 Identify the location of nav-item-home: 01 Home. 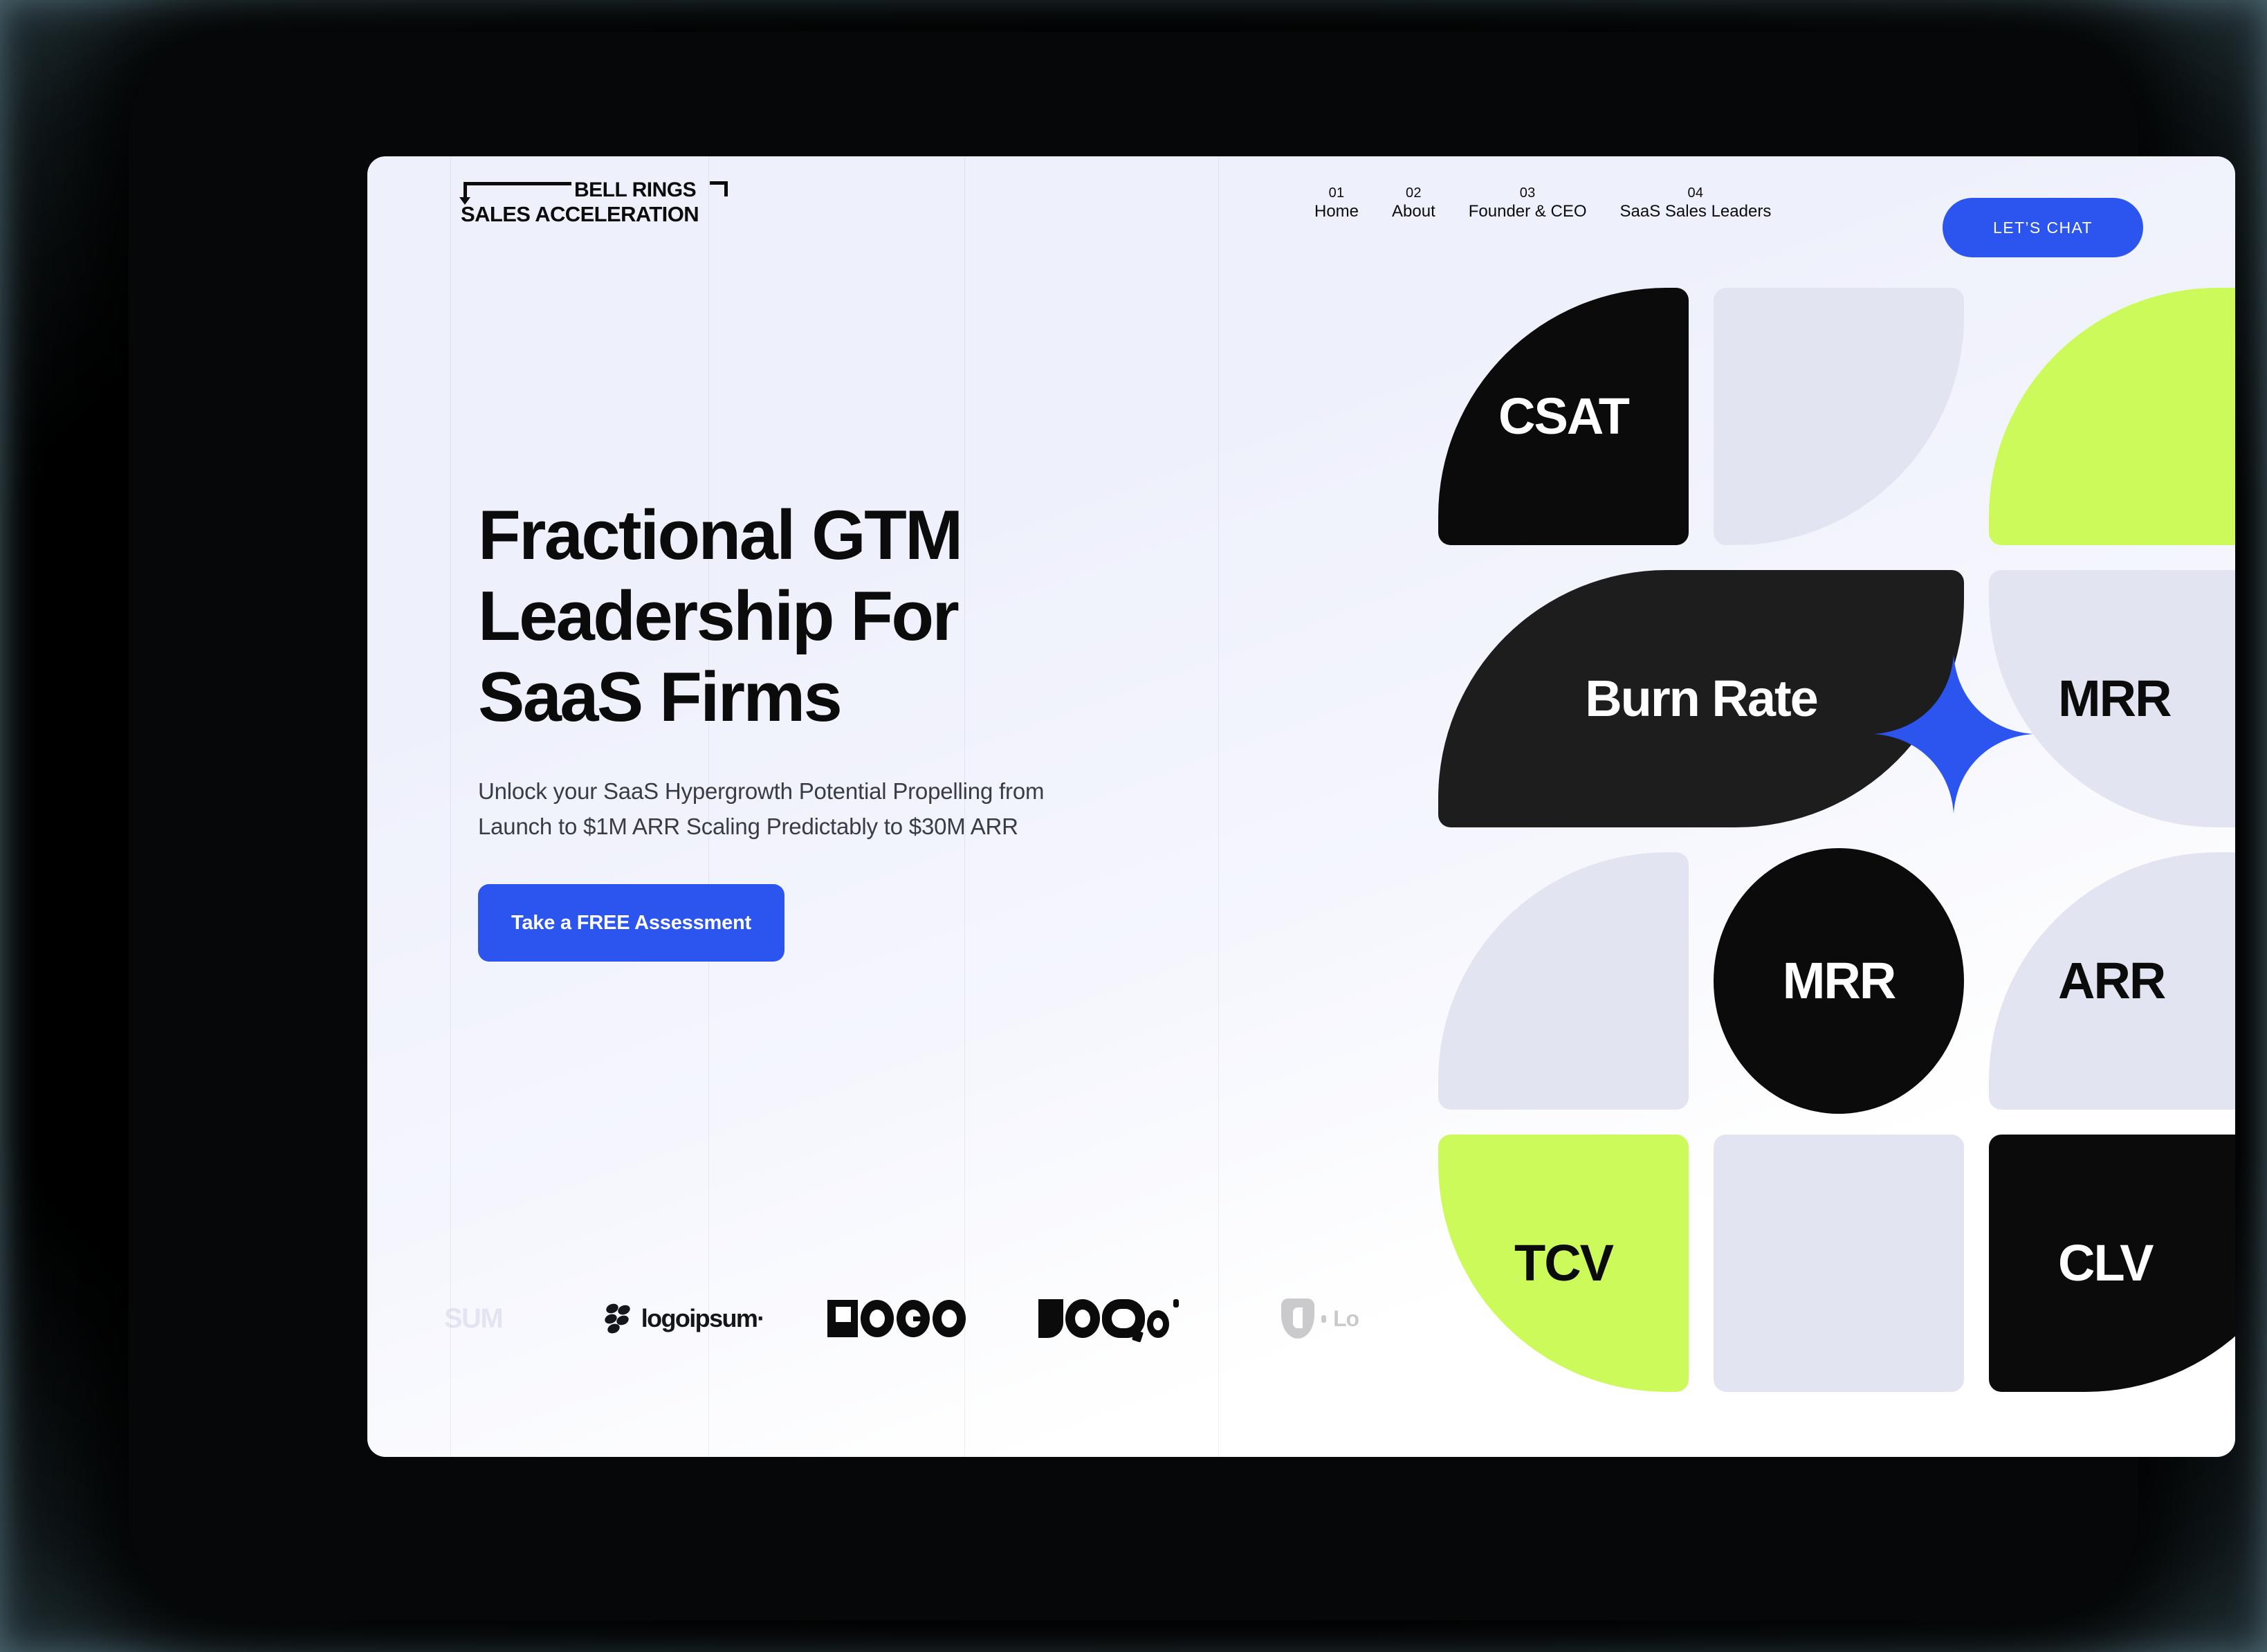
(1336, 204).